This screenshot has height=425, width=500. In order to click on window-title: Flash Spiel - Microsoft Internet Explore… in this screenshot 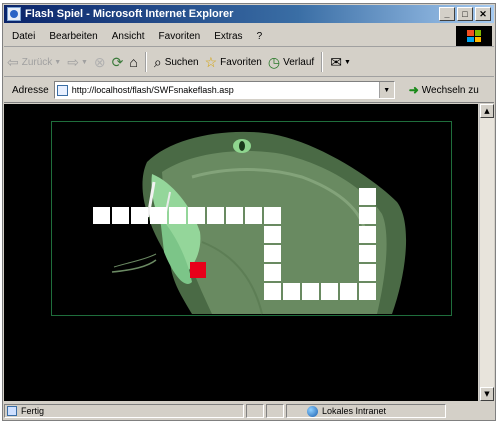, I will do `click(129, 14)`.